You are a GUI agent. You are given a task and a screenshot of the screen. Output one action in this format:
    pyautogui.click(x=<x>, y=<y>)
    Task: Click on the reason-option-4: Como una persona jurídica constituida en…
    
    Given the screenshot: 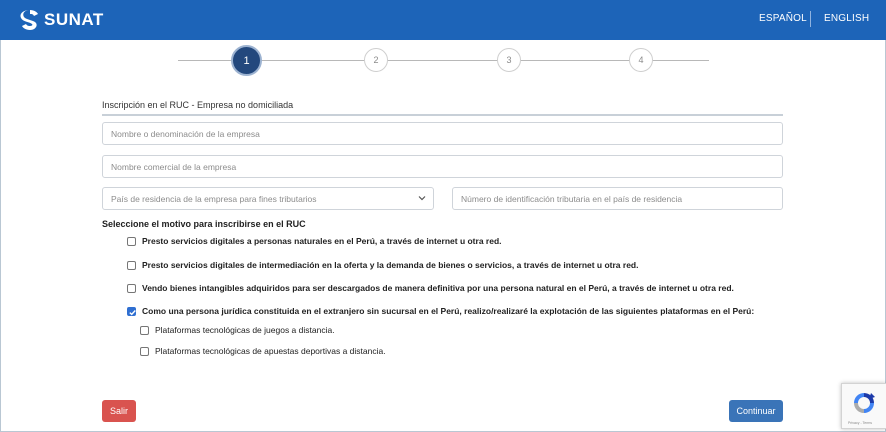 What is the action you would take?
    pyautogui.click(x=440, y=311)
    